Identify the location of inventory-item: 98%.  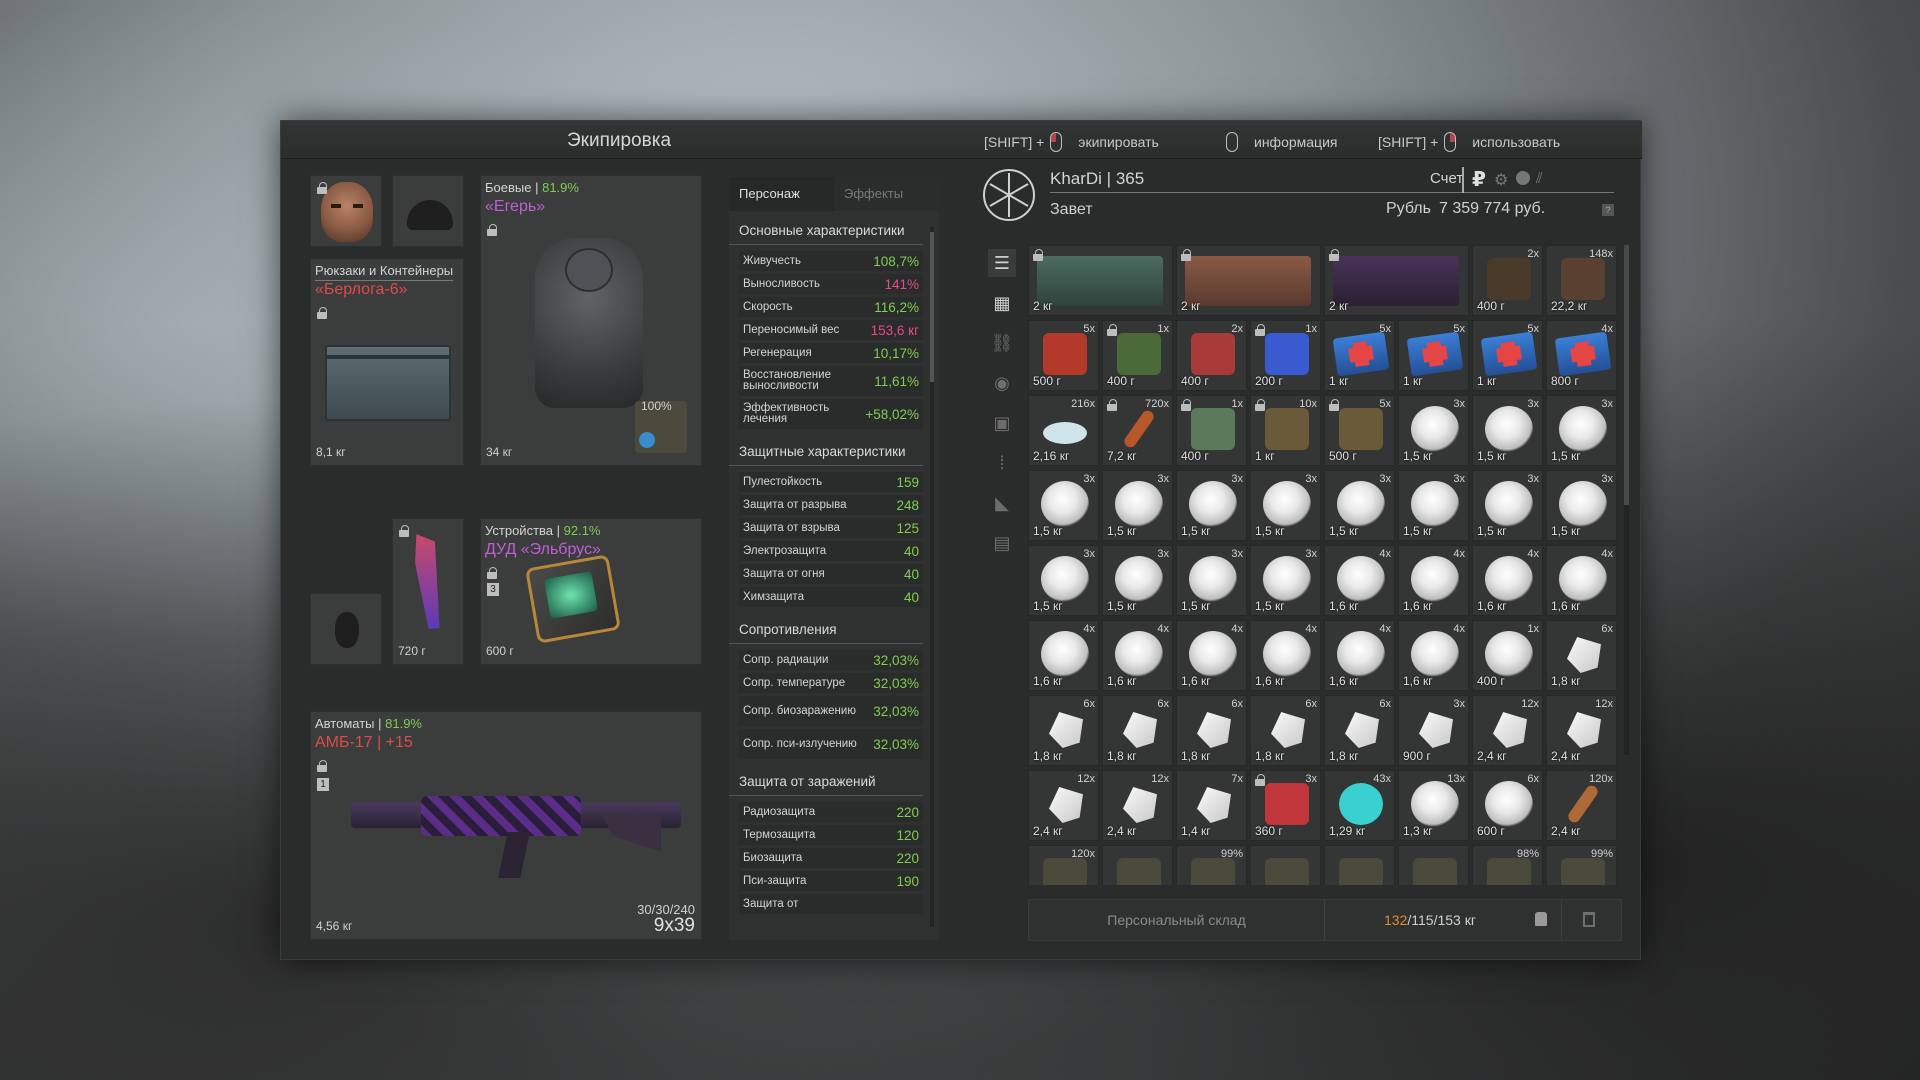
(1507, 865).